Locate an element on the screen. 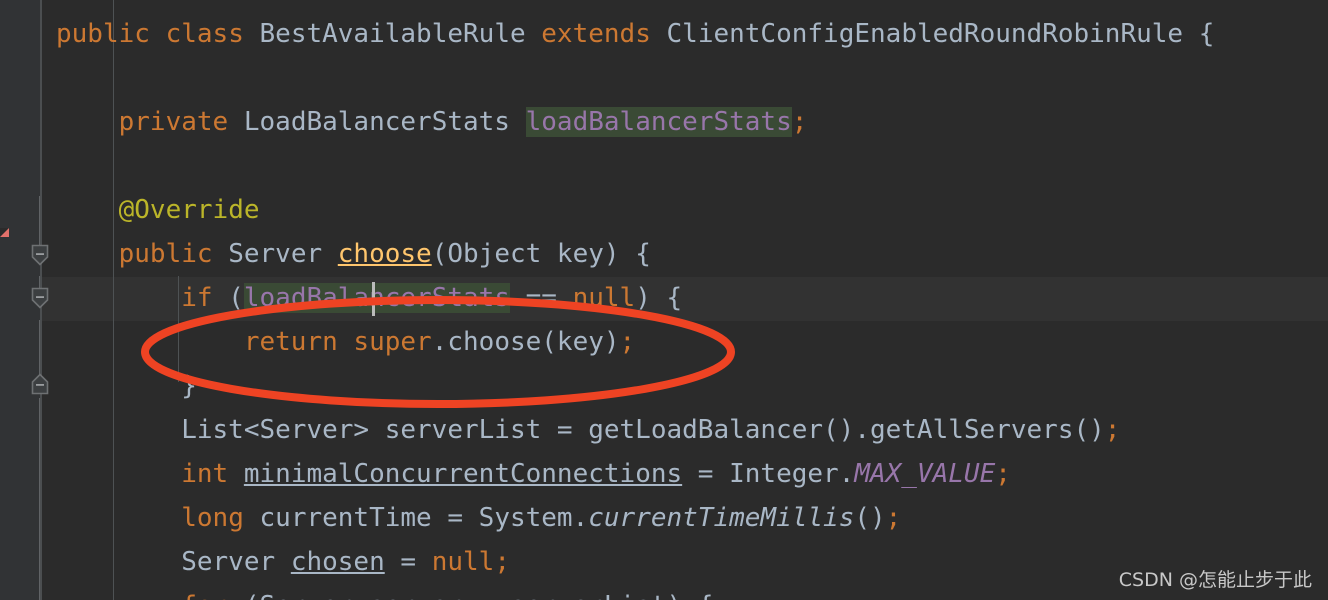 This screenshot has height=600, width=1328. code-token: chosen is located at coordinates (337, 562).